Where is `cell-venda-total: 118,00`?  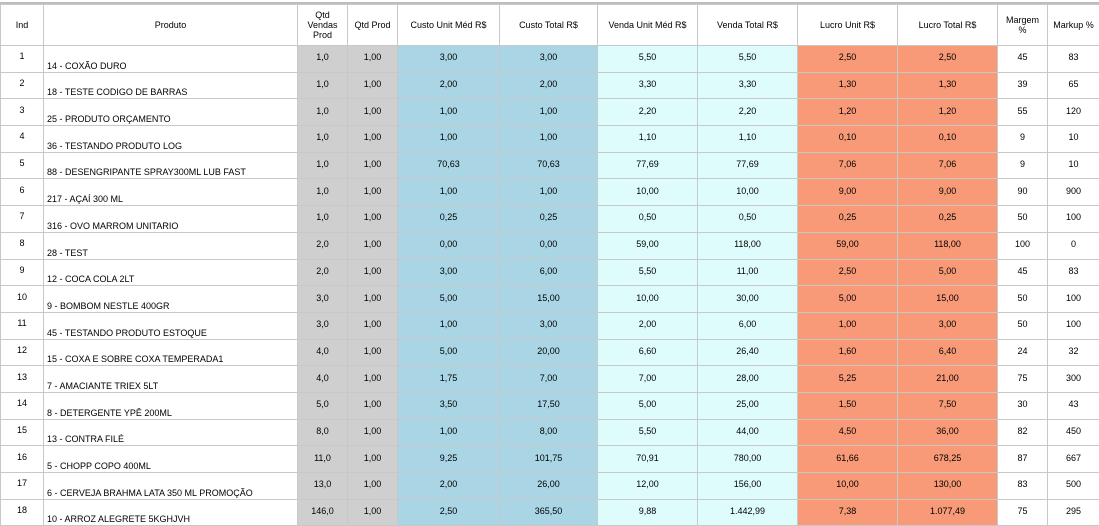 cell-venda-total: 118,00 is located at coordinates (748, 245).